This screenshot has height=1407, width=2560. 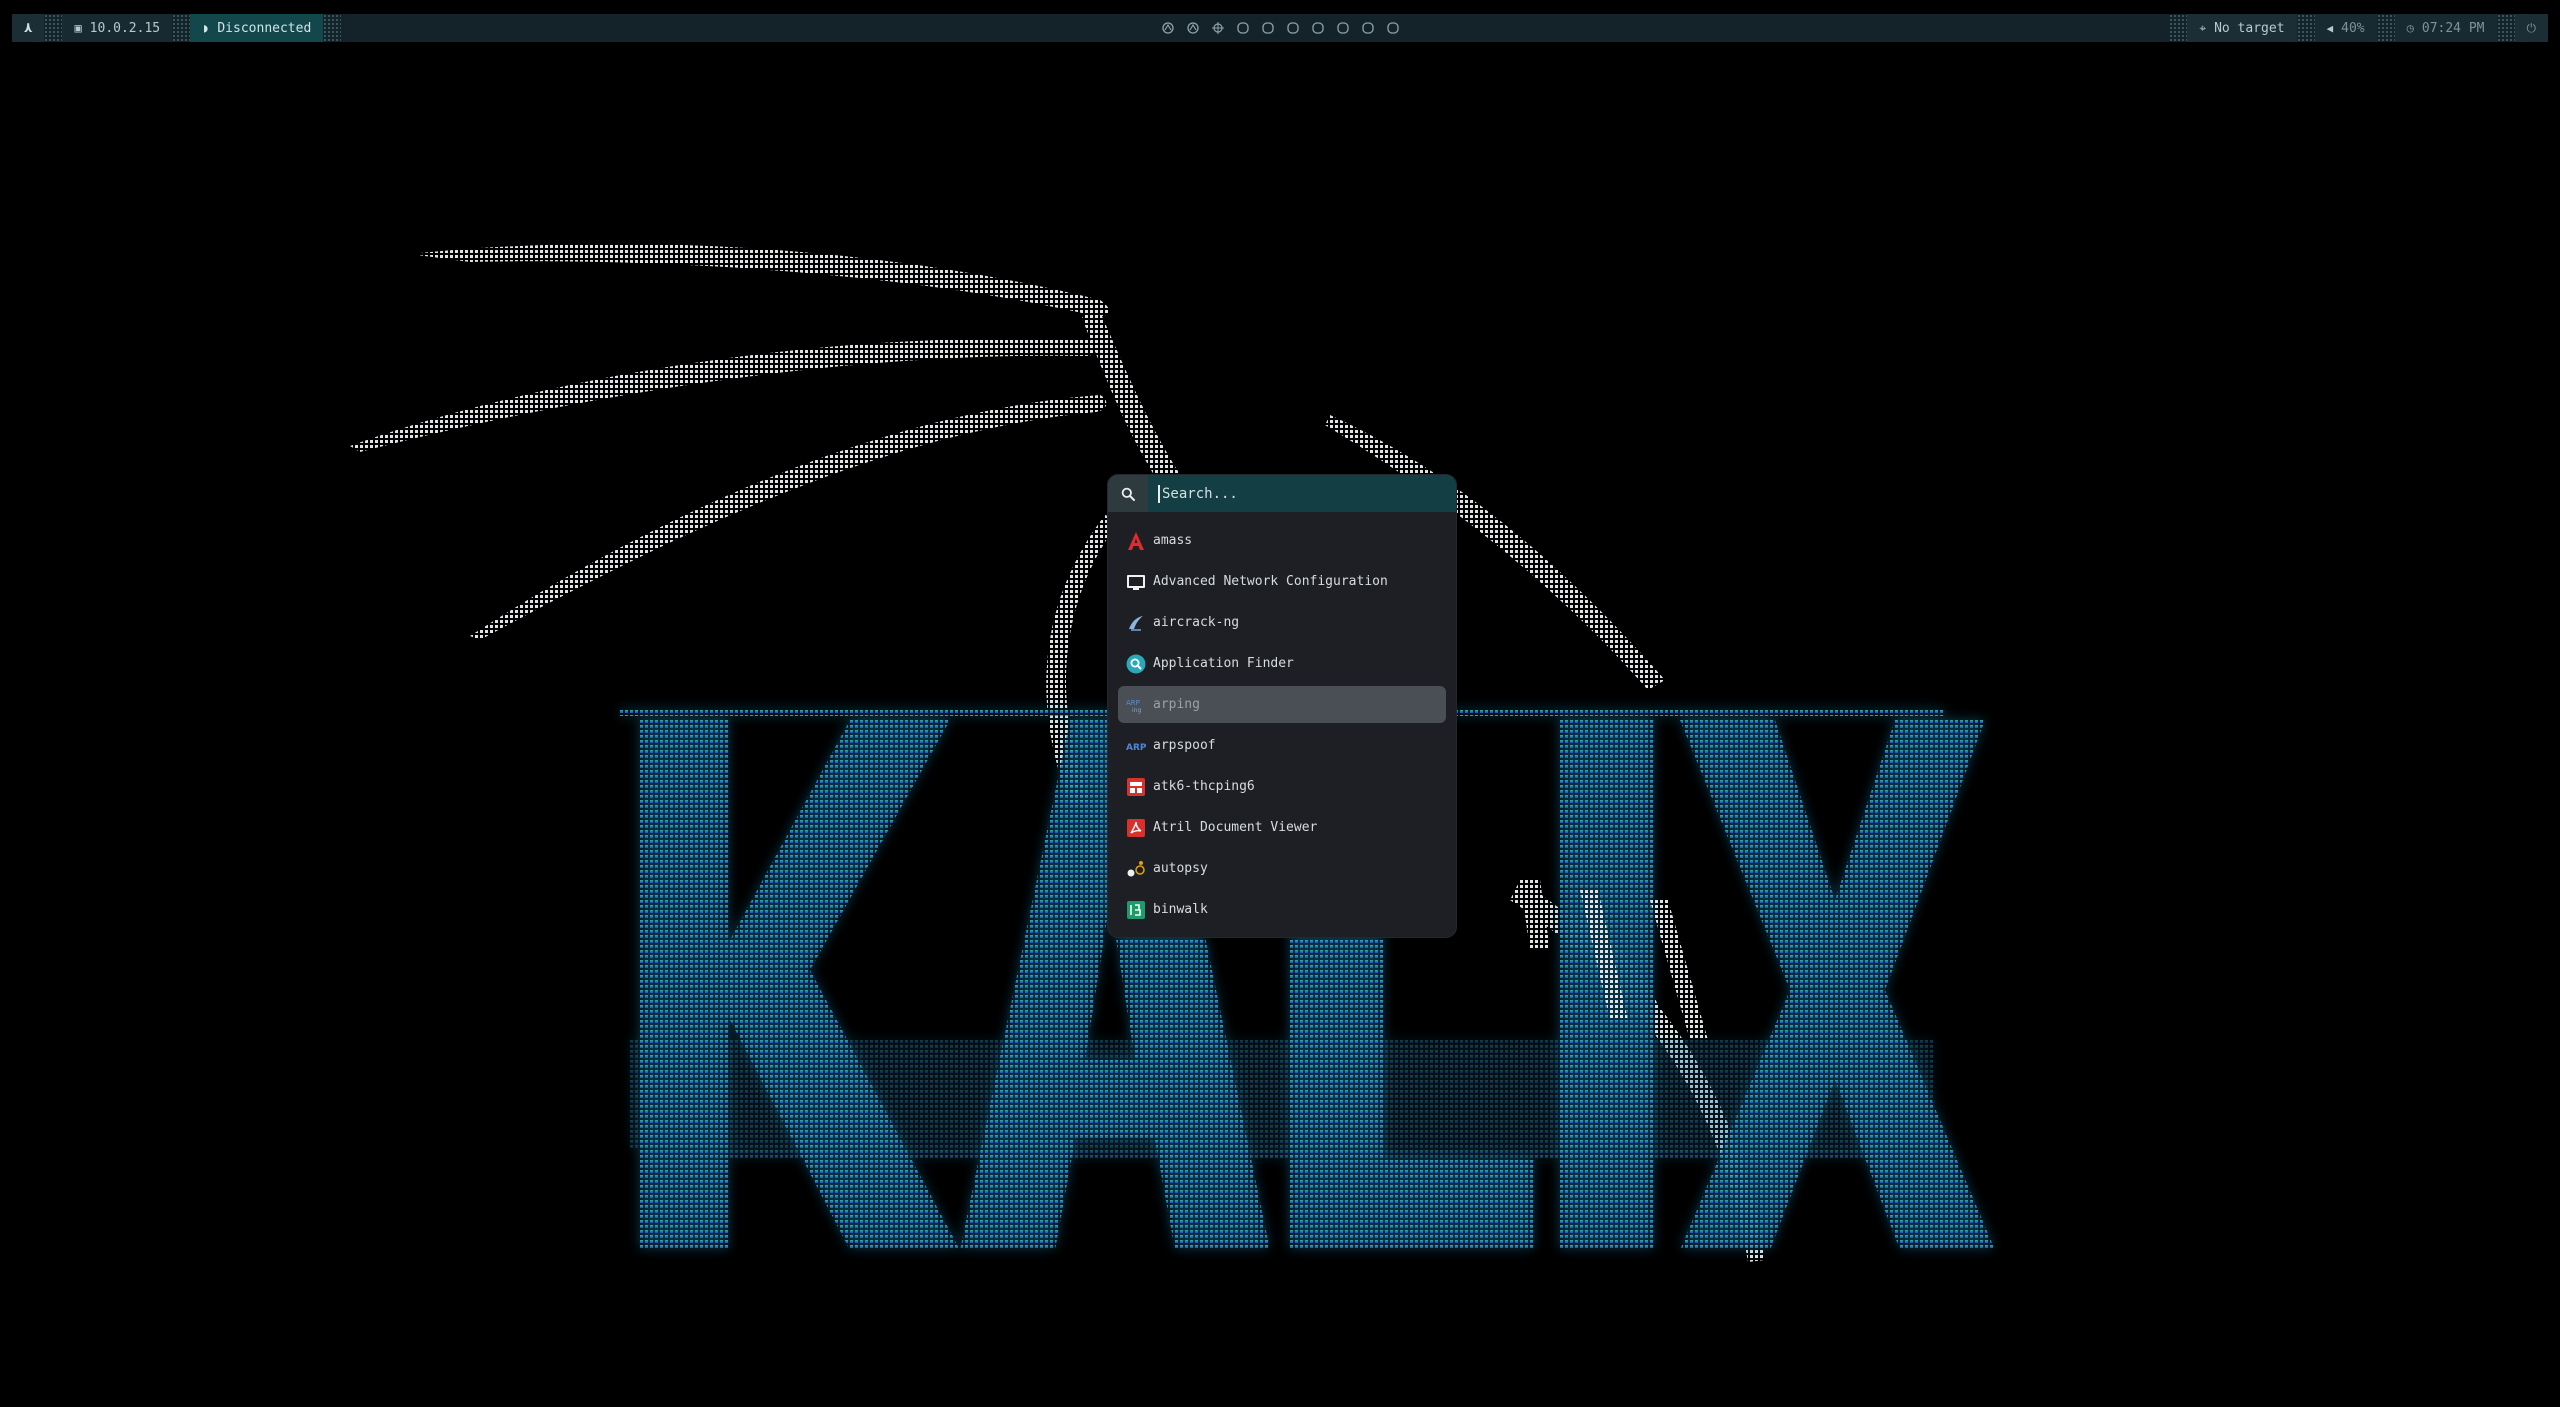 I want to click on monitor-icon: ▣, so click(x=78, y=28).